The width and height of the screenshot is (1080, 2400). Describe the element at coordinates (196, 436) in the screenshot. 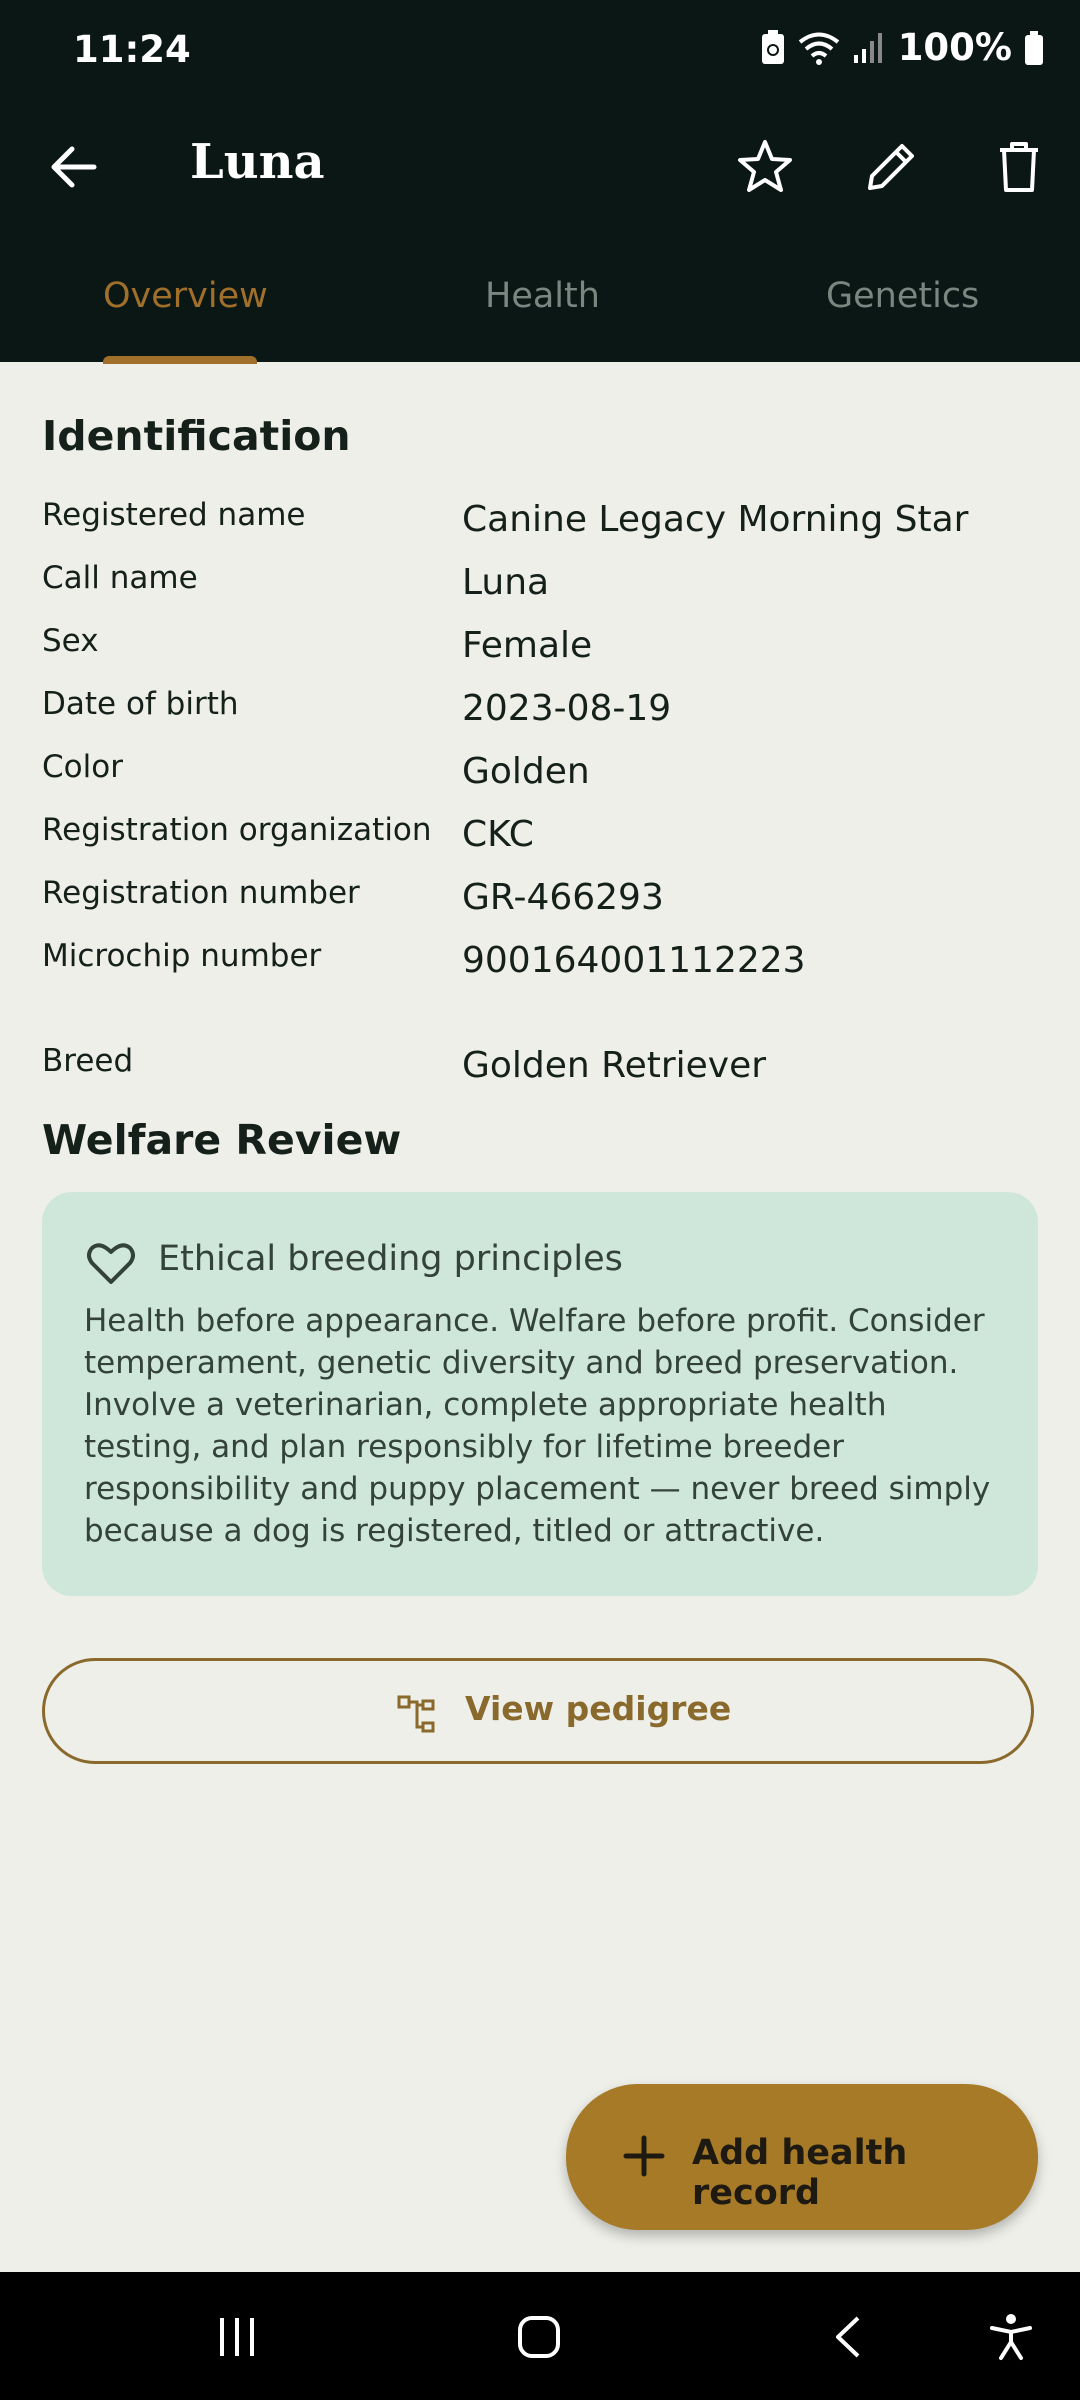

I see `identification-heading: Identification` at that location.